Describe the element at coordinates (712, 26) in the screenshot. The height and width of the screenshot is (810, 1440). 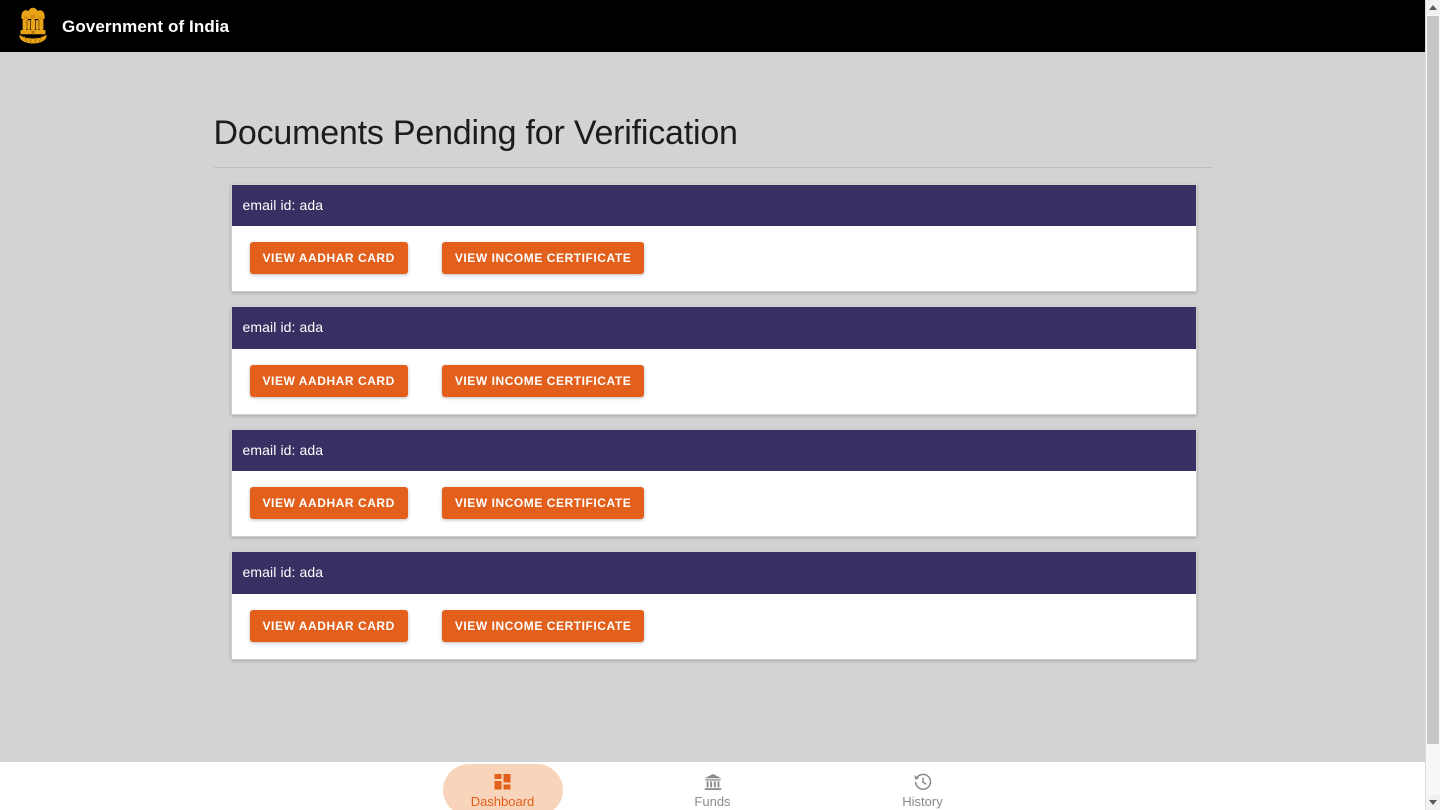
I see `gov-header: Government of India` at that location.